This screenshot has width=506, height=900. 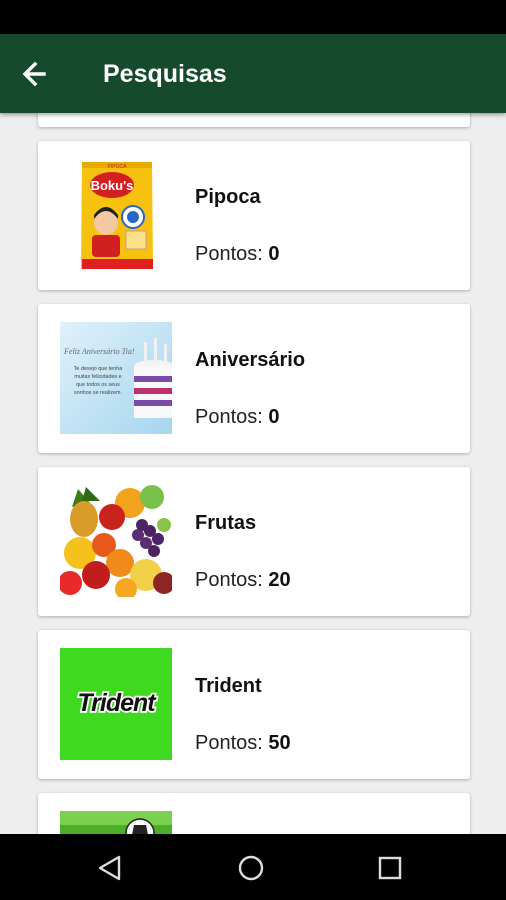 I want to click on soccer-image, so click(x=116, y=822).